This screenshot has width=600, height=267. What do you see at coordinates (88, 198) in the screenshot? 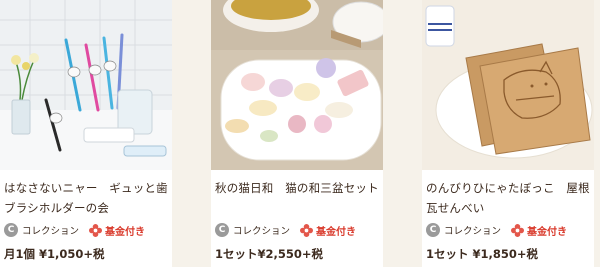
I see `product-title: はなさないニャー ギュッと歯 ブラシホルダーの会` at bounding box center [88, 198].